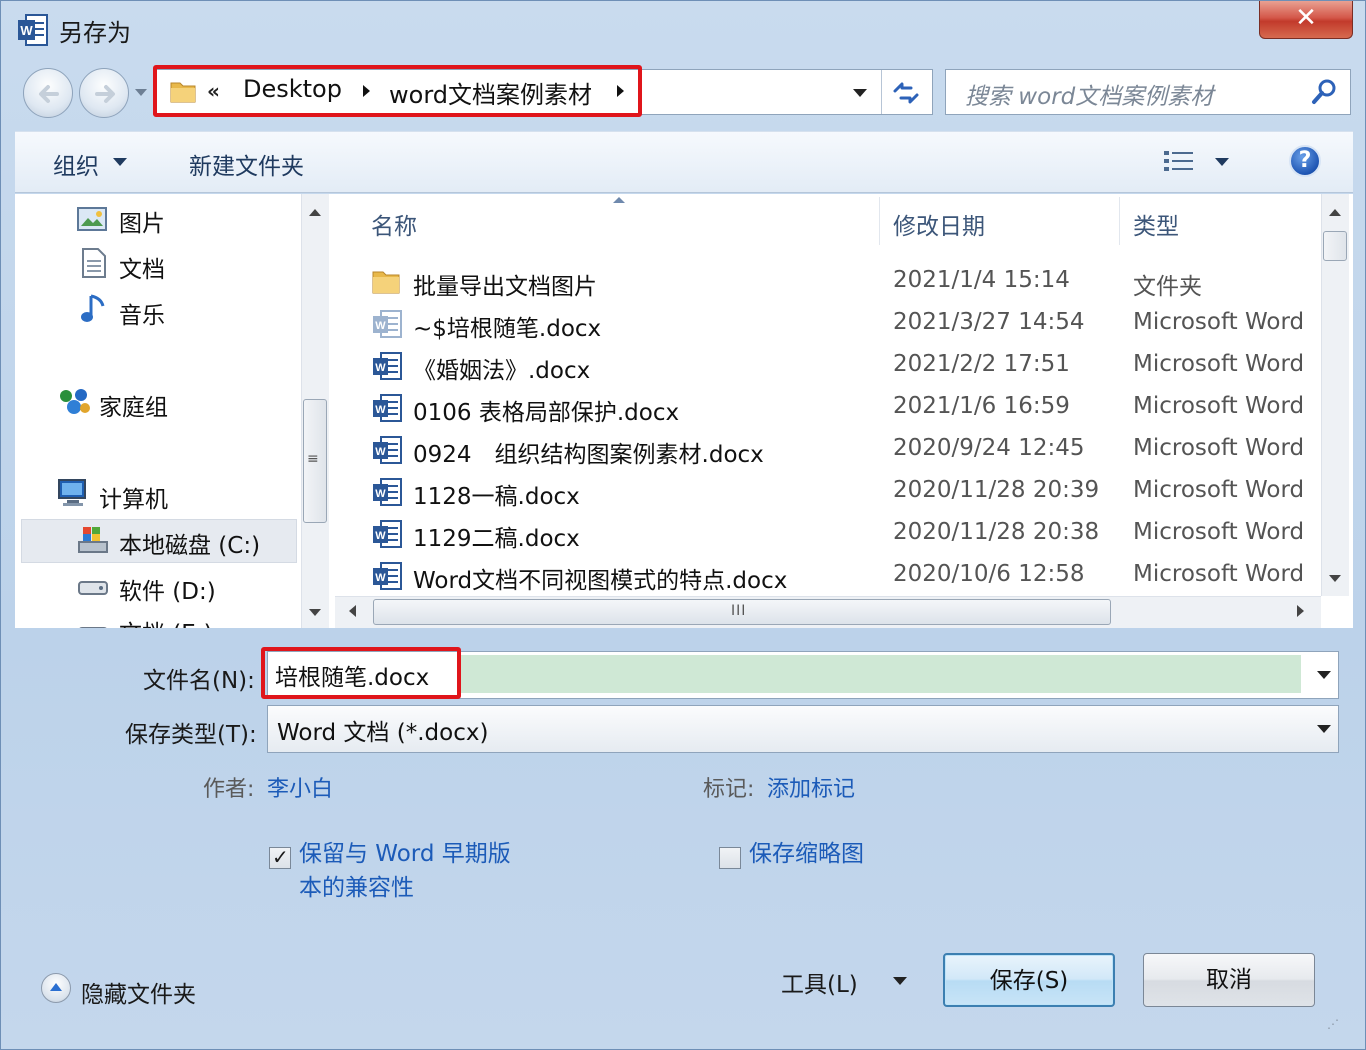 The height and width of the screenshot is (1050, 1366). I want to click on resize-grip-icon: ⋰, so click(1333, 1024).